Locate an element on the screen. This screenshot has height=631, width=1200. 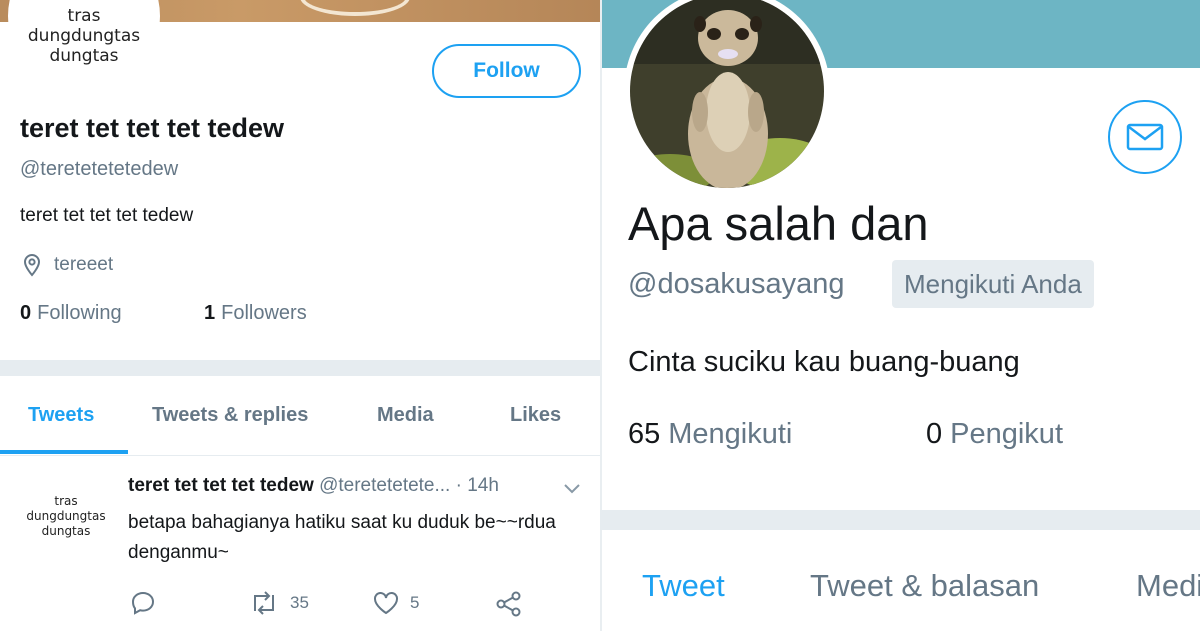
envelope-icon is located at coordinates (1145, 137).